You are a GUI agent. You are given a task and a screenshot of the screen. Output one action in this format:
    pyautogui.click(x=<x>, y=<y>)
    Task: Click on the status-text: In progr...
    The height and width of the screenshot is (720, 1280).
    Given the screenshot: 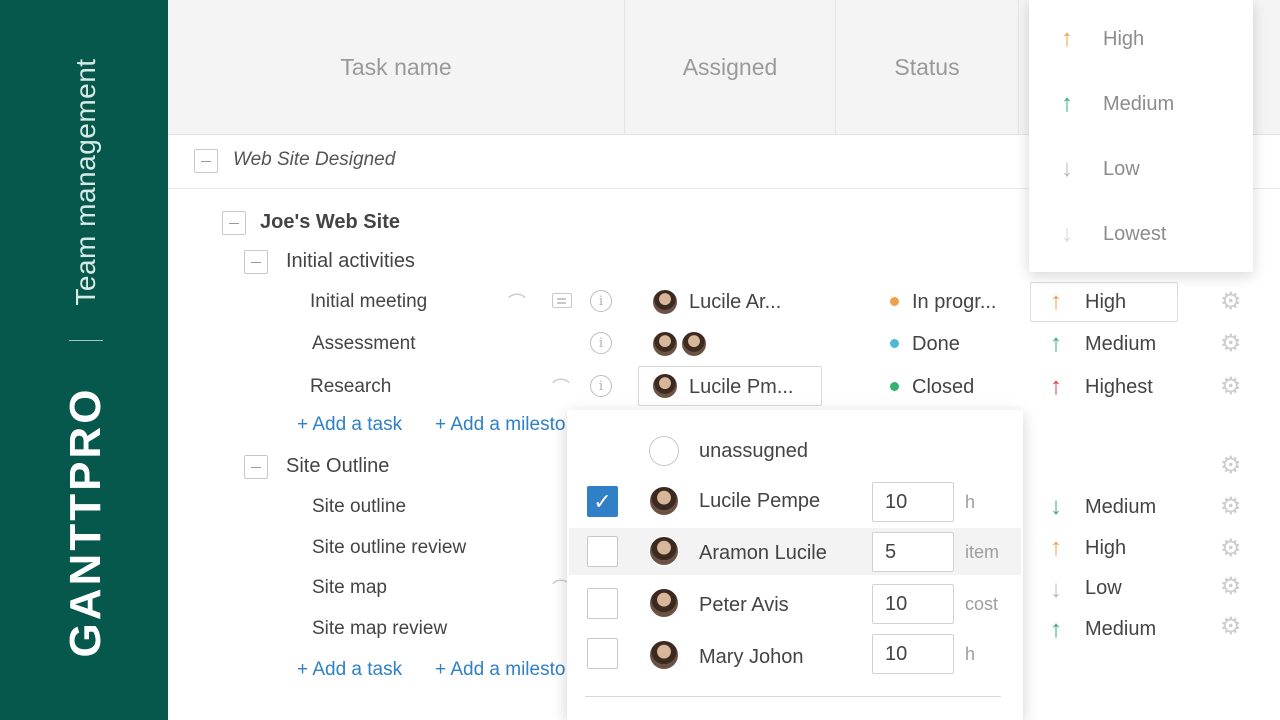 What is the action you would take?
    pyautogui.click(x=954, y=302)
    